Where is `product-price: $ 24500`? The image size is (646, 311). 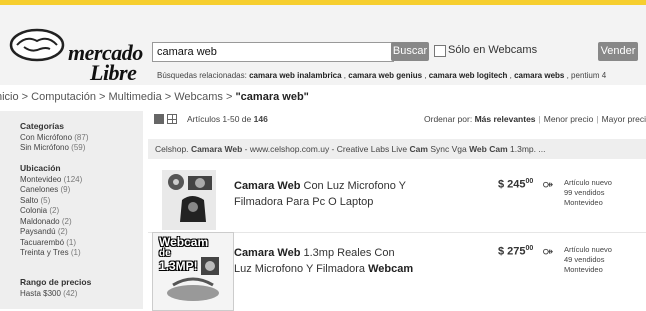
product-price: $ 24500 is located at coordinates (516, 184).